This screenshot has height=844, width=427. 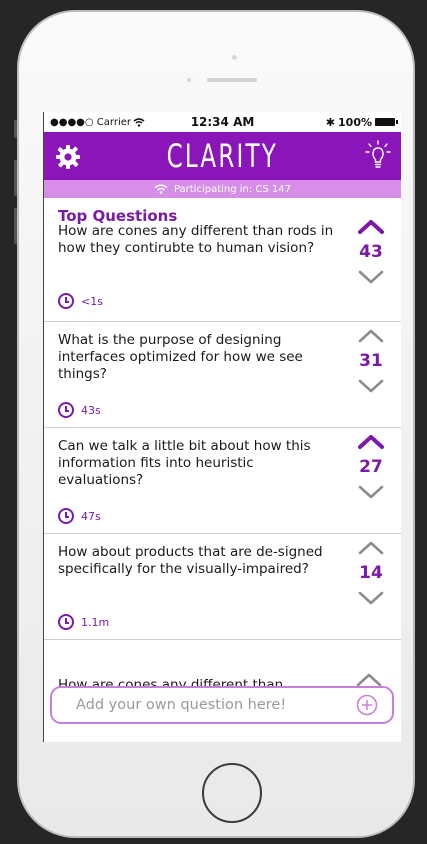 I want to click on gear-icon, so click(x=68, y=157).